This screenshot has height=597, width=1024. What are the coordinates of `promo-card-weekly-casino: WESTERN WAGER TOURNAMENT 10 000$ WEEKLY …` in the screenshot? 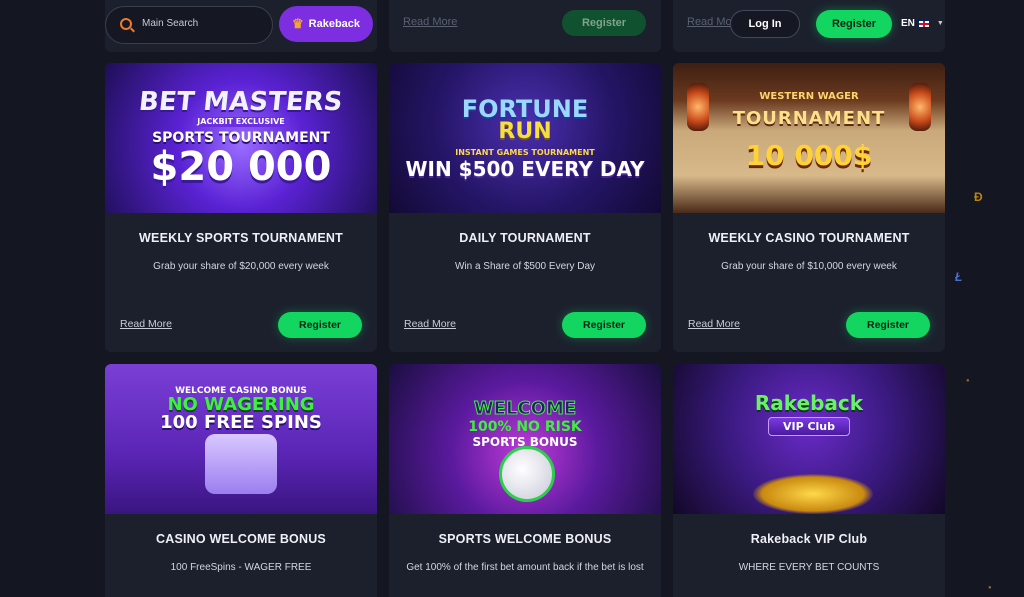 It's located at (809, 207).